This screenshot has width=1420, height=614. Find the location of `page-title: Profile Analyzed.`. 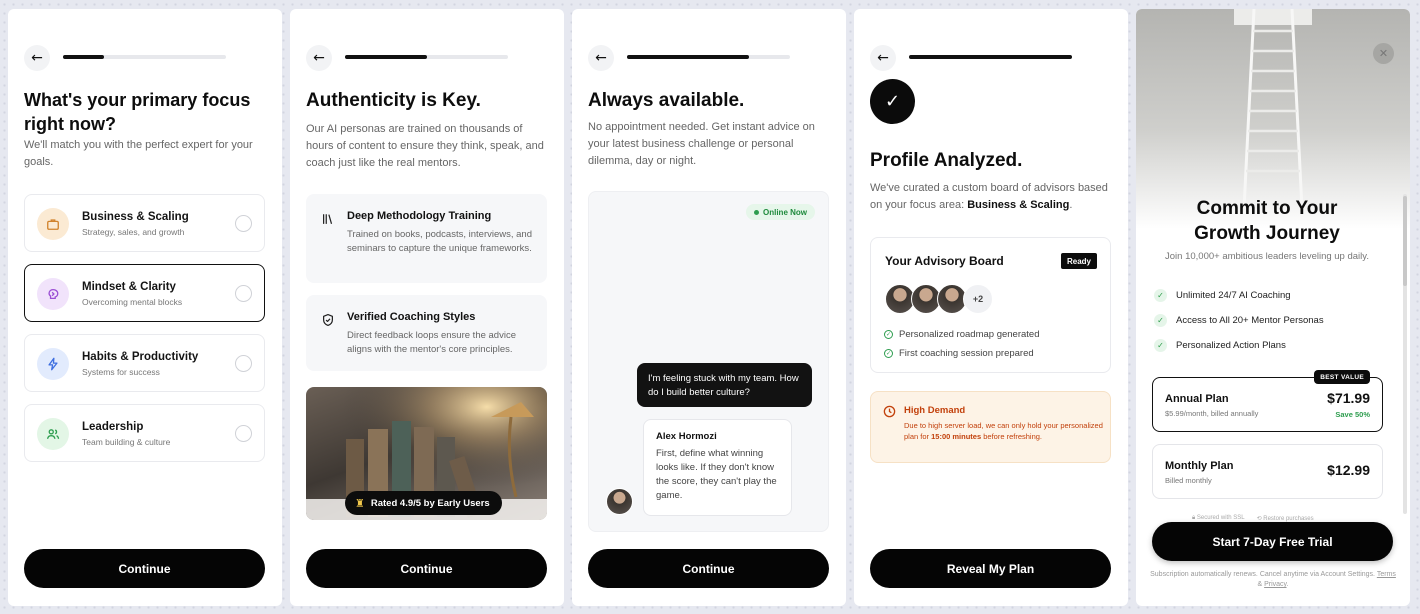

page-title: Profile Analyzed. is located at coordinates (946, 160).